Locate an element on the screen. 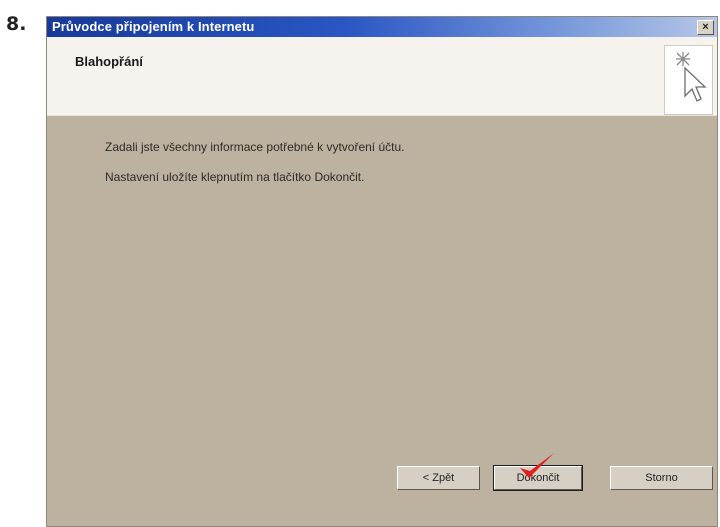 This screenshot has height=527, width=720. step-number: 8. is located at coordinates (16, 24).